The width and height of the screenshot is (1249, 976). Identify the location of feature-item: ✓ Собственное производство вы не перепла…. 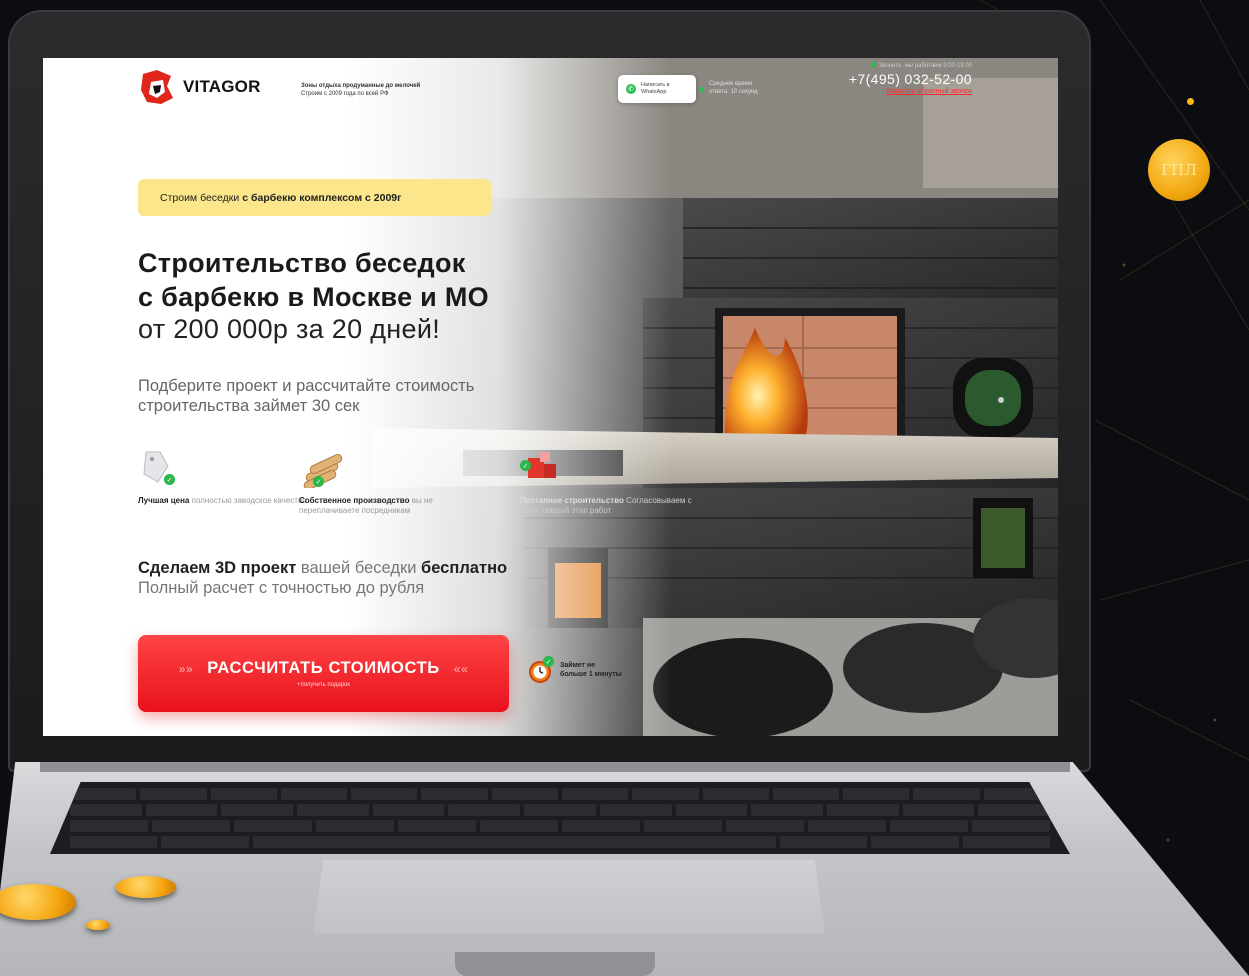
(389, 482).